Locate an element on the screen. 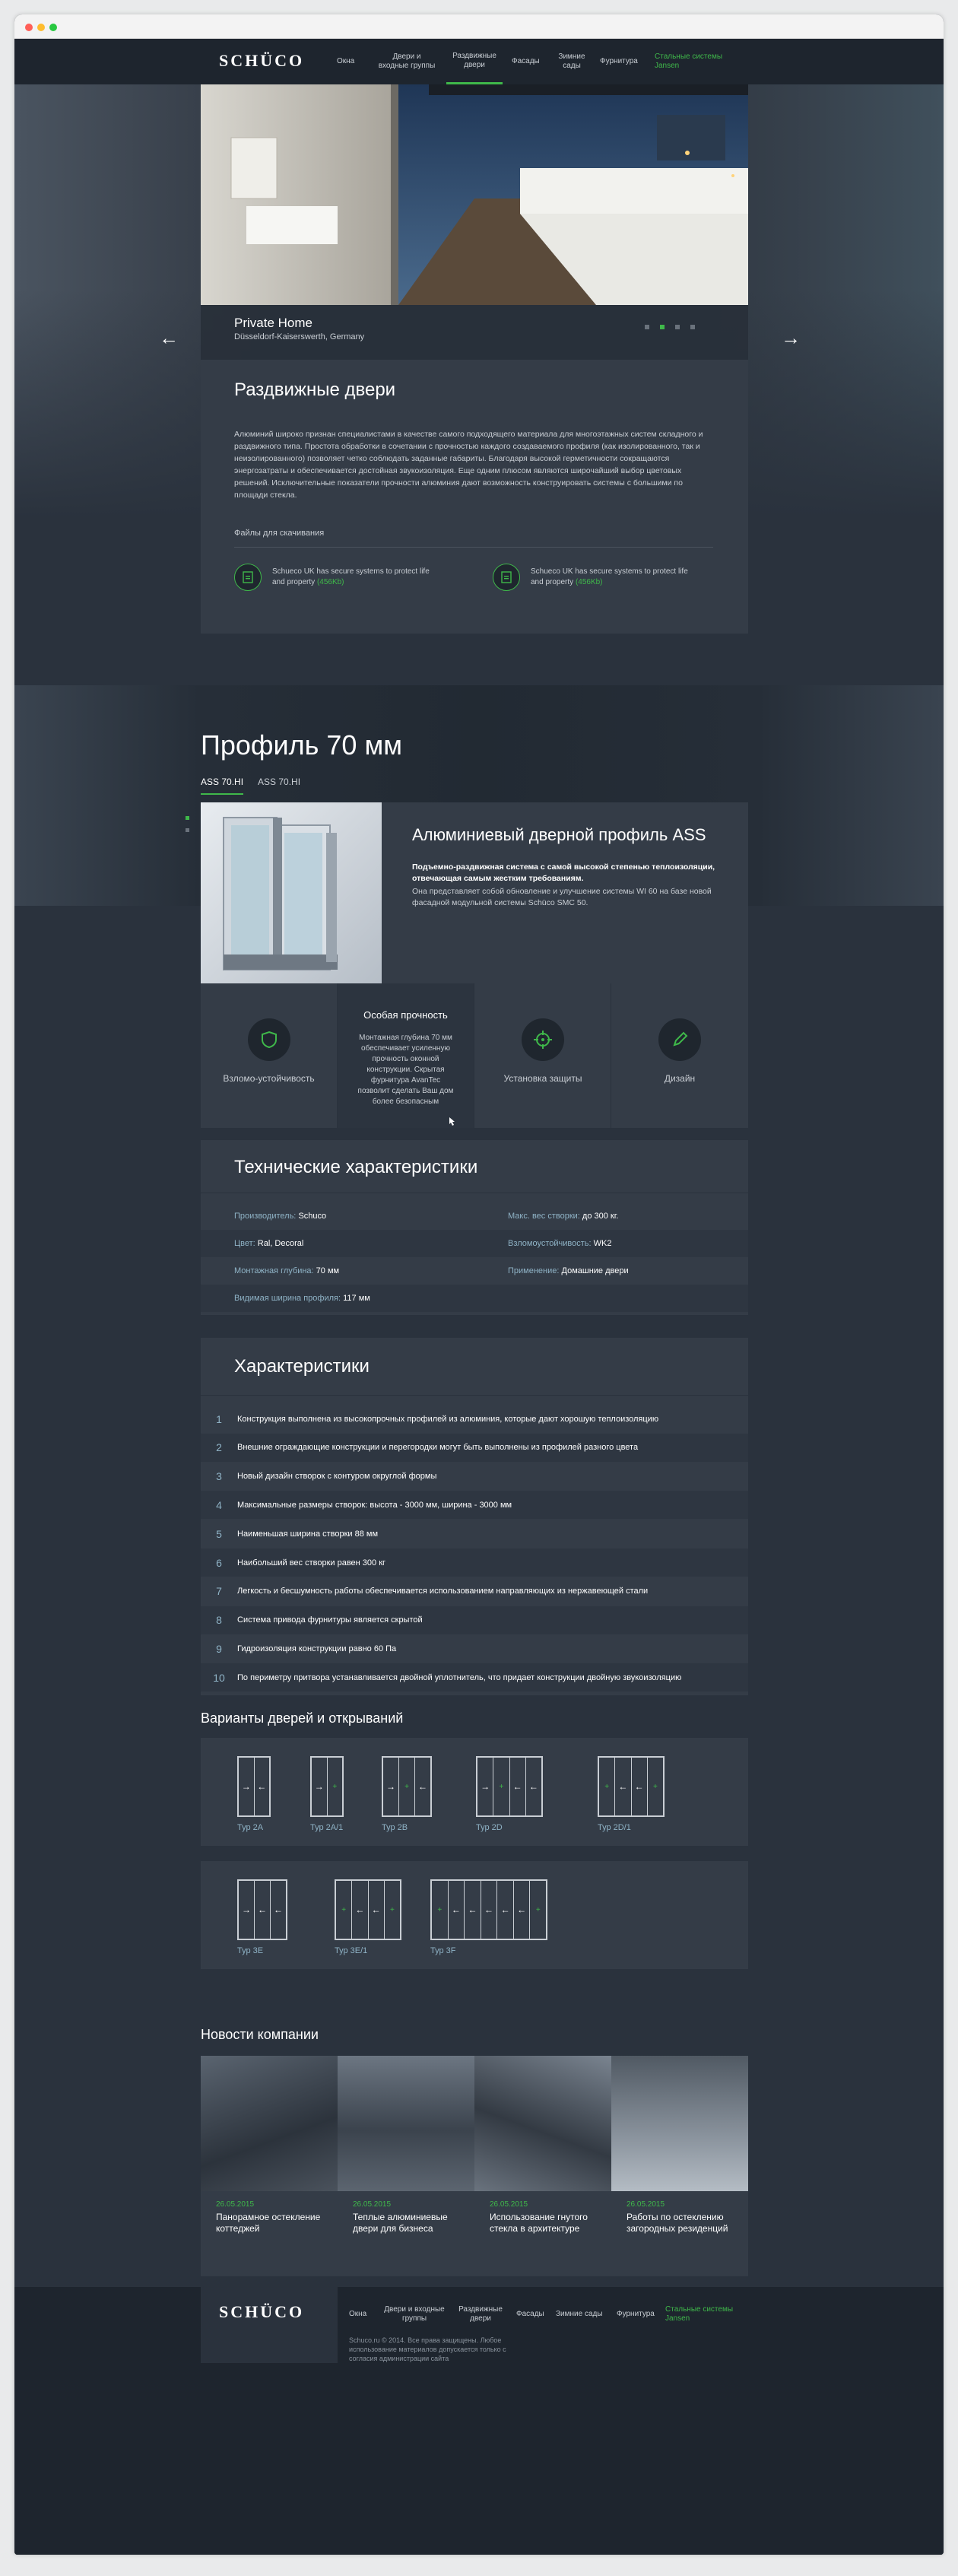 Image resolution: width=958 pixels, height=2576 pixels. tab-ass-1: ASS 70.HI is located at coordinates (222, 786).